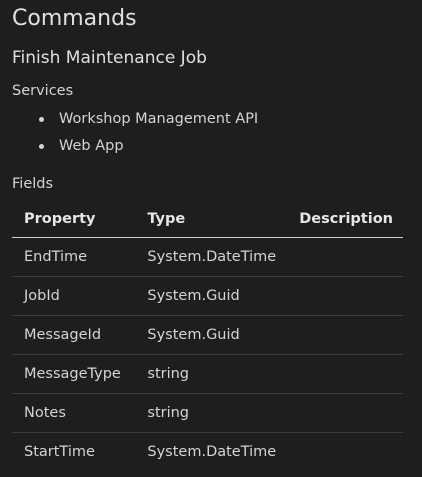 Image resolution: width=422 pixels, height=477 pixels. I want to click on table-row: Notes string, so click(207, 413).